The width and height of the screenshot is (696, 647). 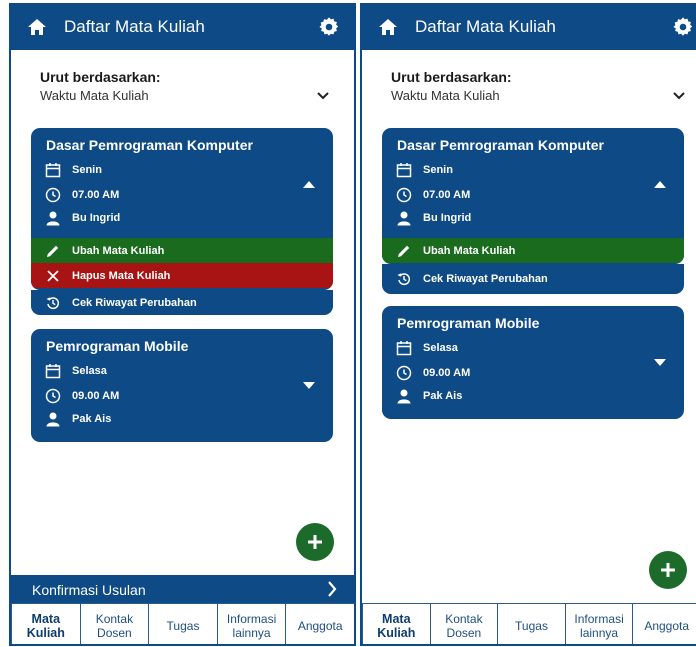 I want to click on edit-course-label: Ubah Mata Kuliah, so click(x=469, y=250).